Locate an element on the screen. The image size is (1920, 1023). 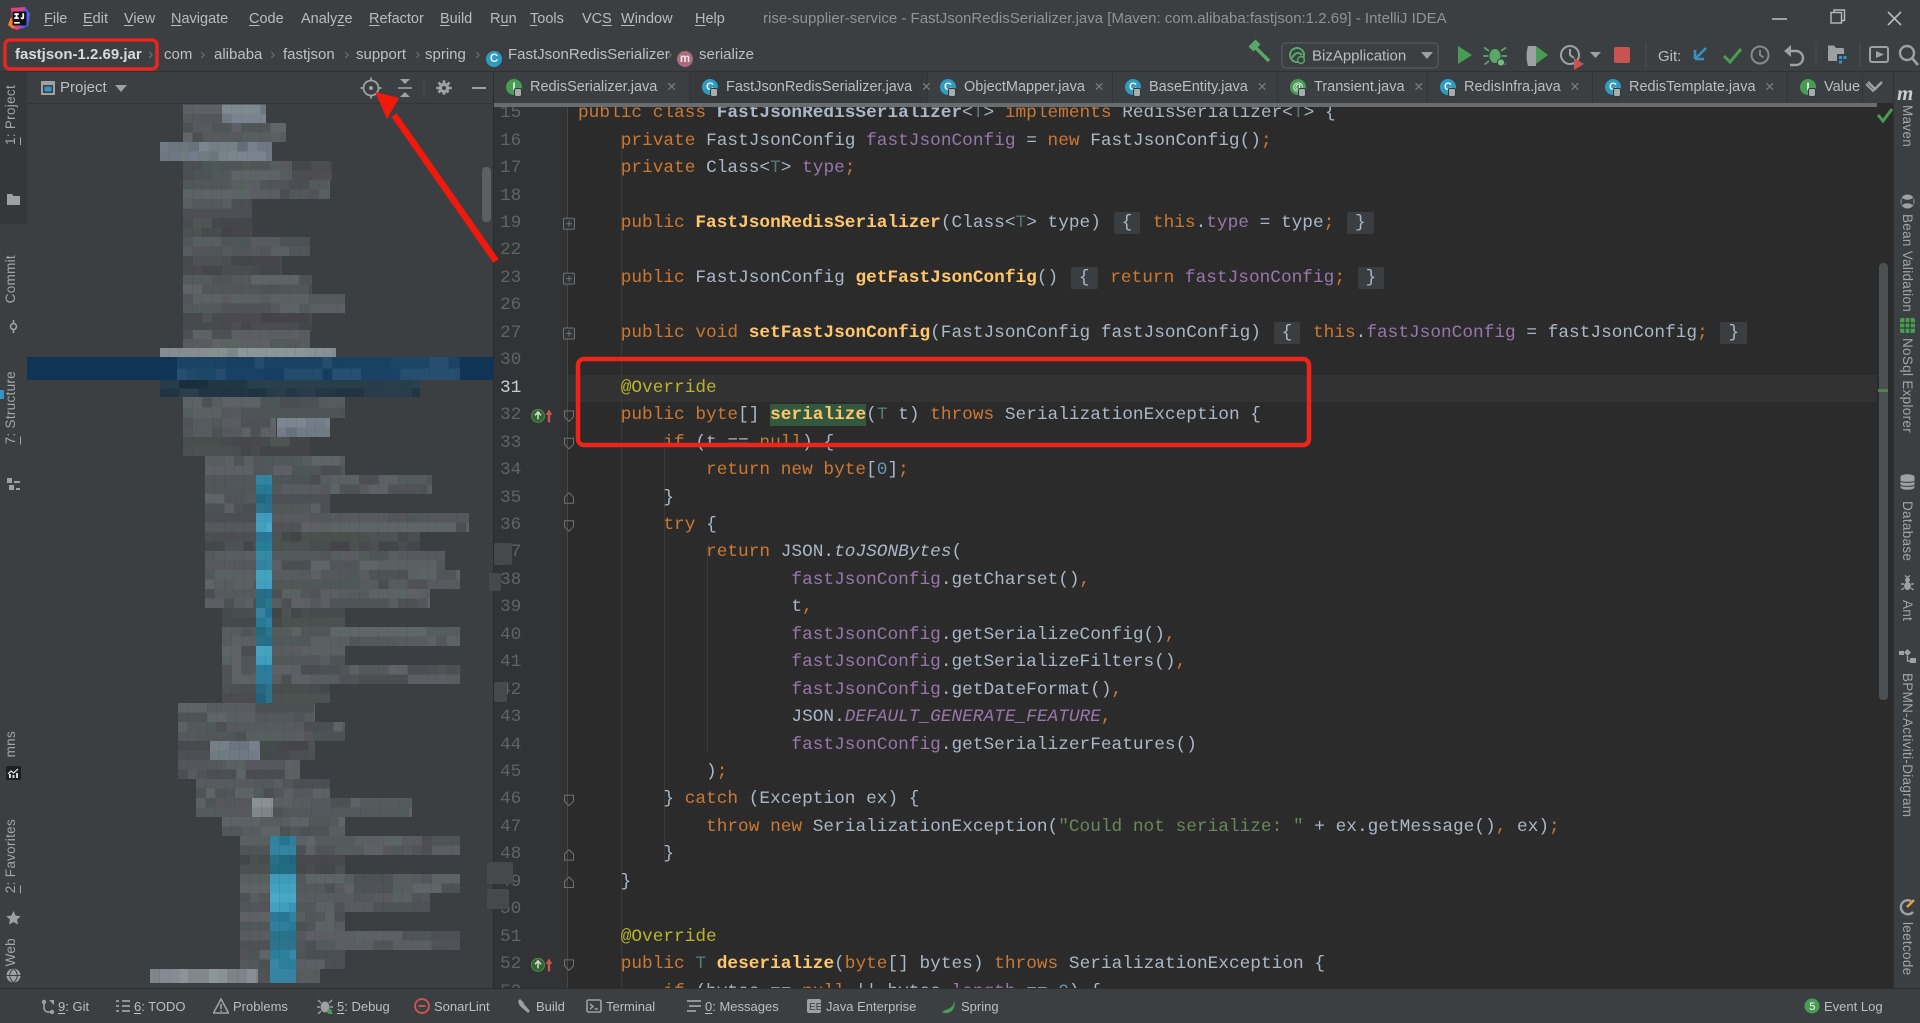
svg-text: BizApplication is located at coordinates (1359, 56).